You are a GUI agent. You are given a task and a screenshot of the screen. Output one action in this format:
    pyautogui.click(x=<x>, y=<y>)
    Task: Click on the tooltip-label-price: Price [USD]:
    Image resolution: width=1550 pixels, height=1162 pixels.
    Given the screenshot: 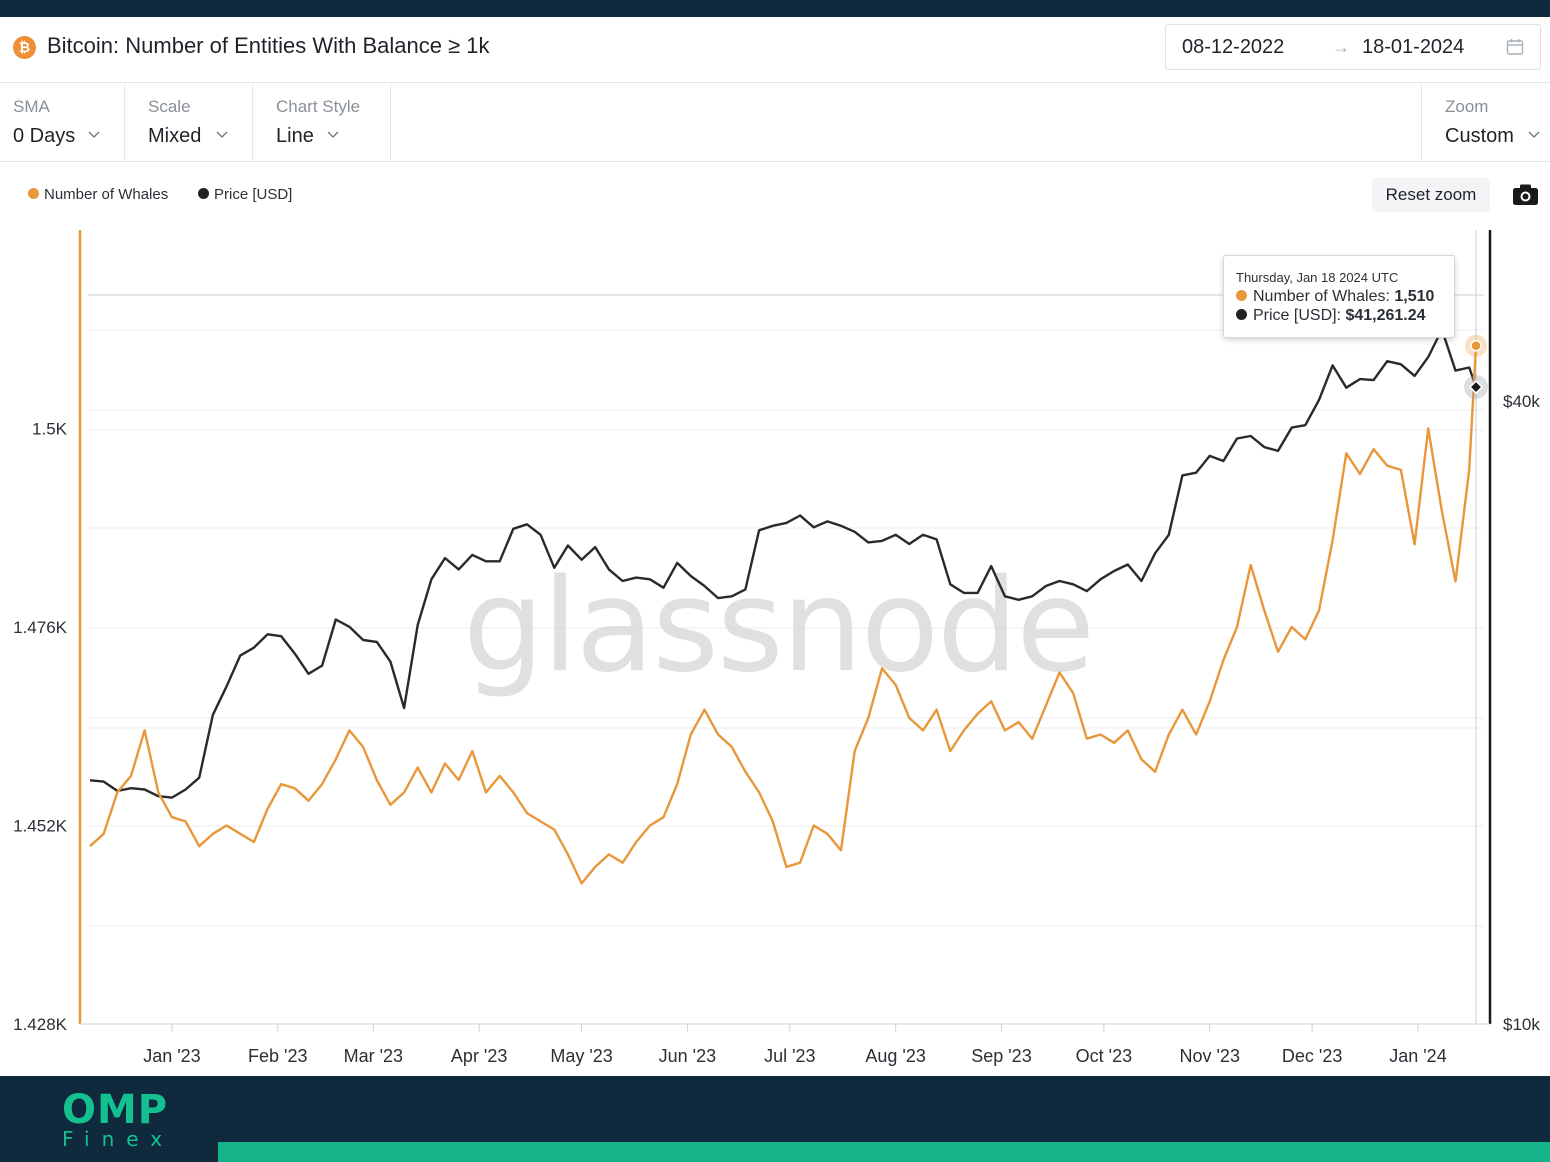 What is the action you would take?
    pyautogui.click(x=1299, y=315)
    